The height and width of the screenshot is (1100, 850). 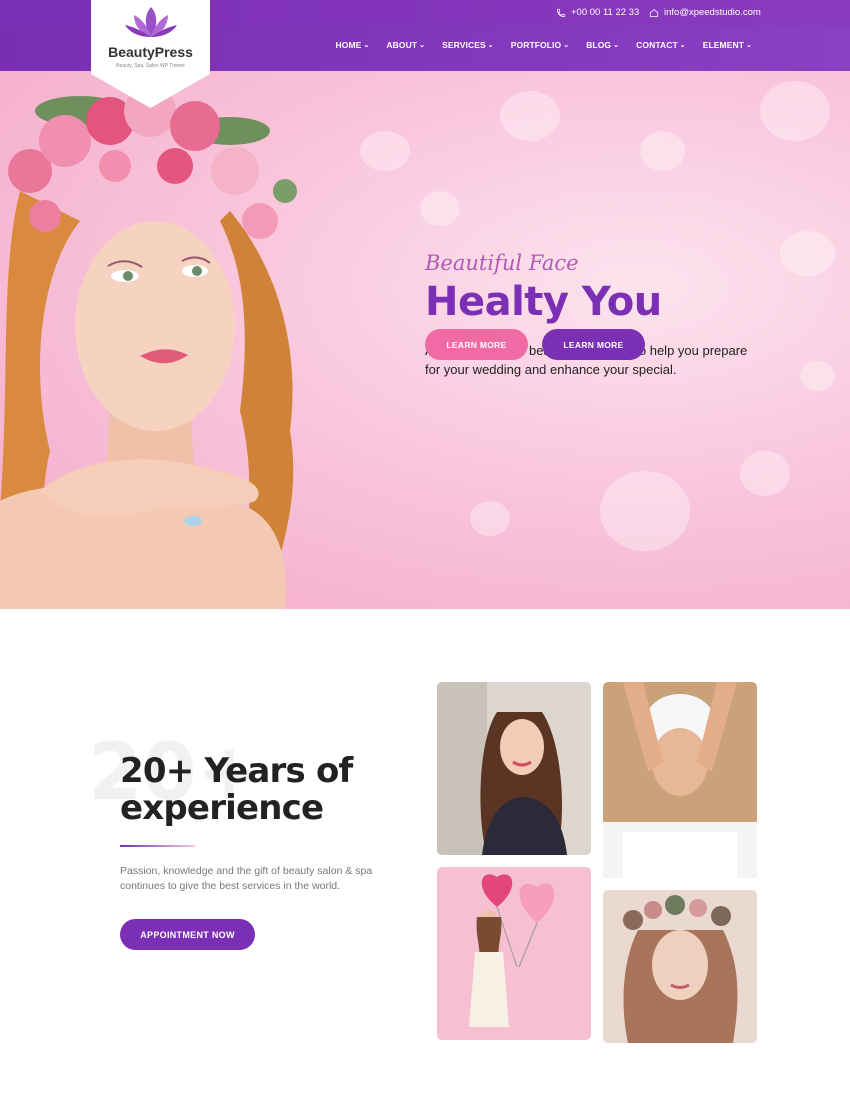 What do you see at coordinates (514, 768) in the screenshot?
I see `gallery-photo-salon` at bounding box center [514, 768].